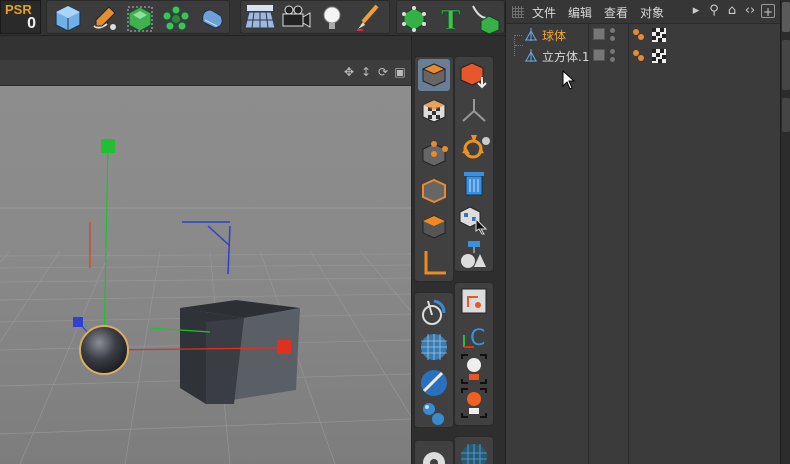  I want to click on cloner-icon, so click(176, 18).